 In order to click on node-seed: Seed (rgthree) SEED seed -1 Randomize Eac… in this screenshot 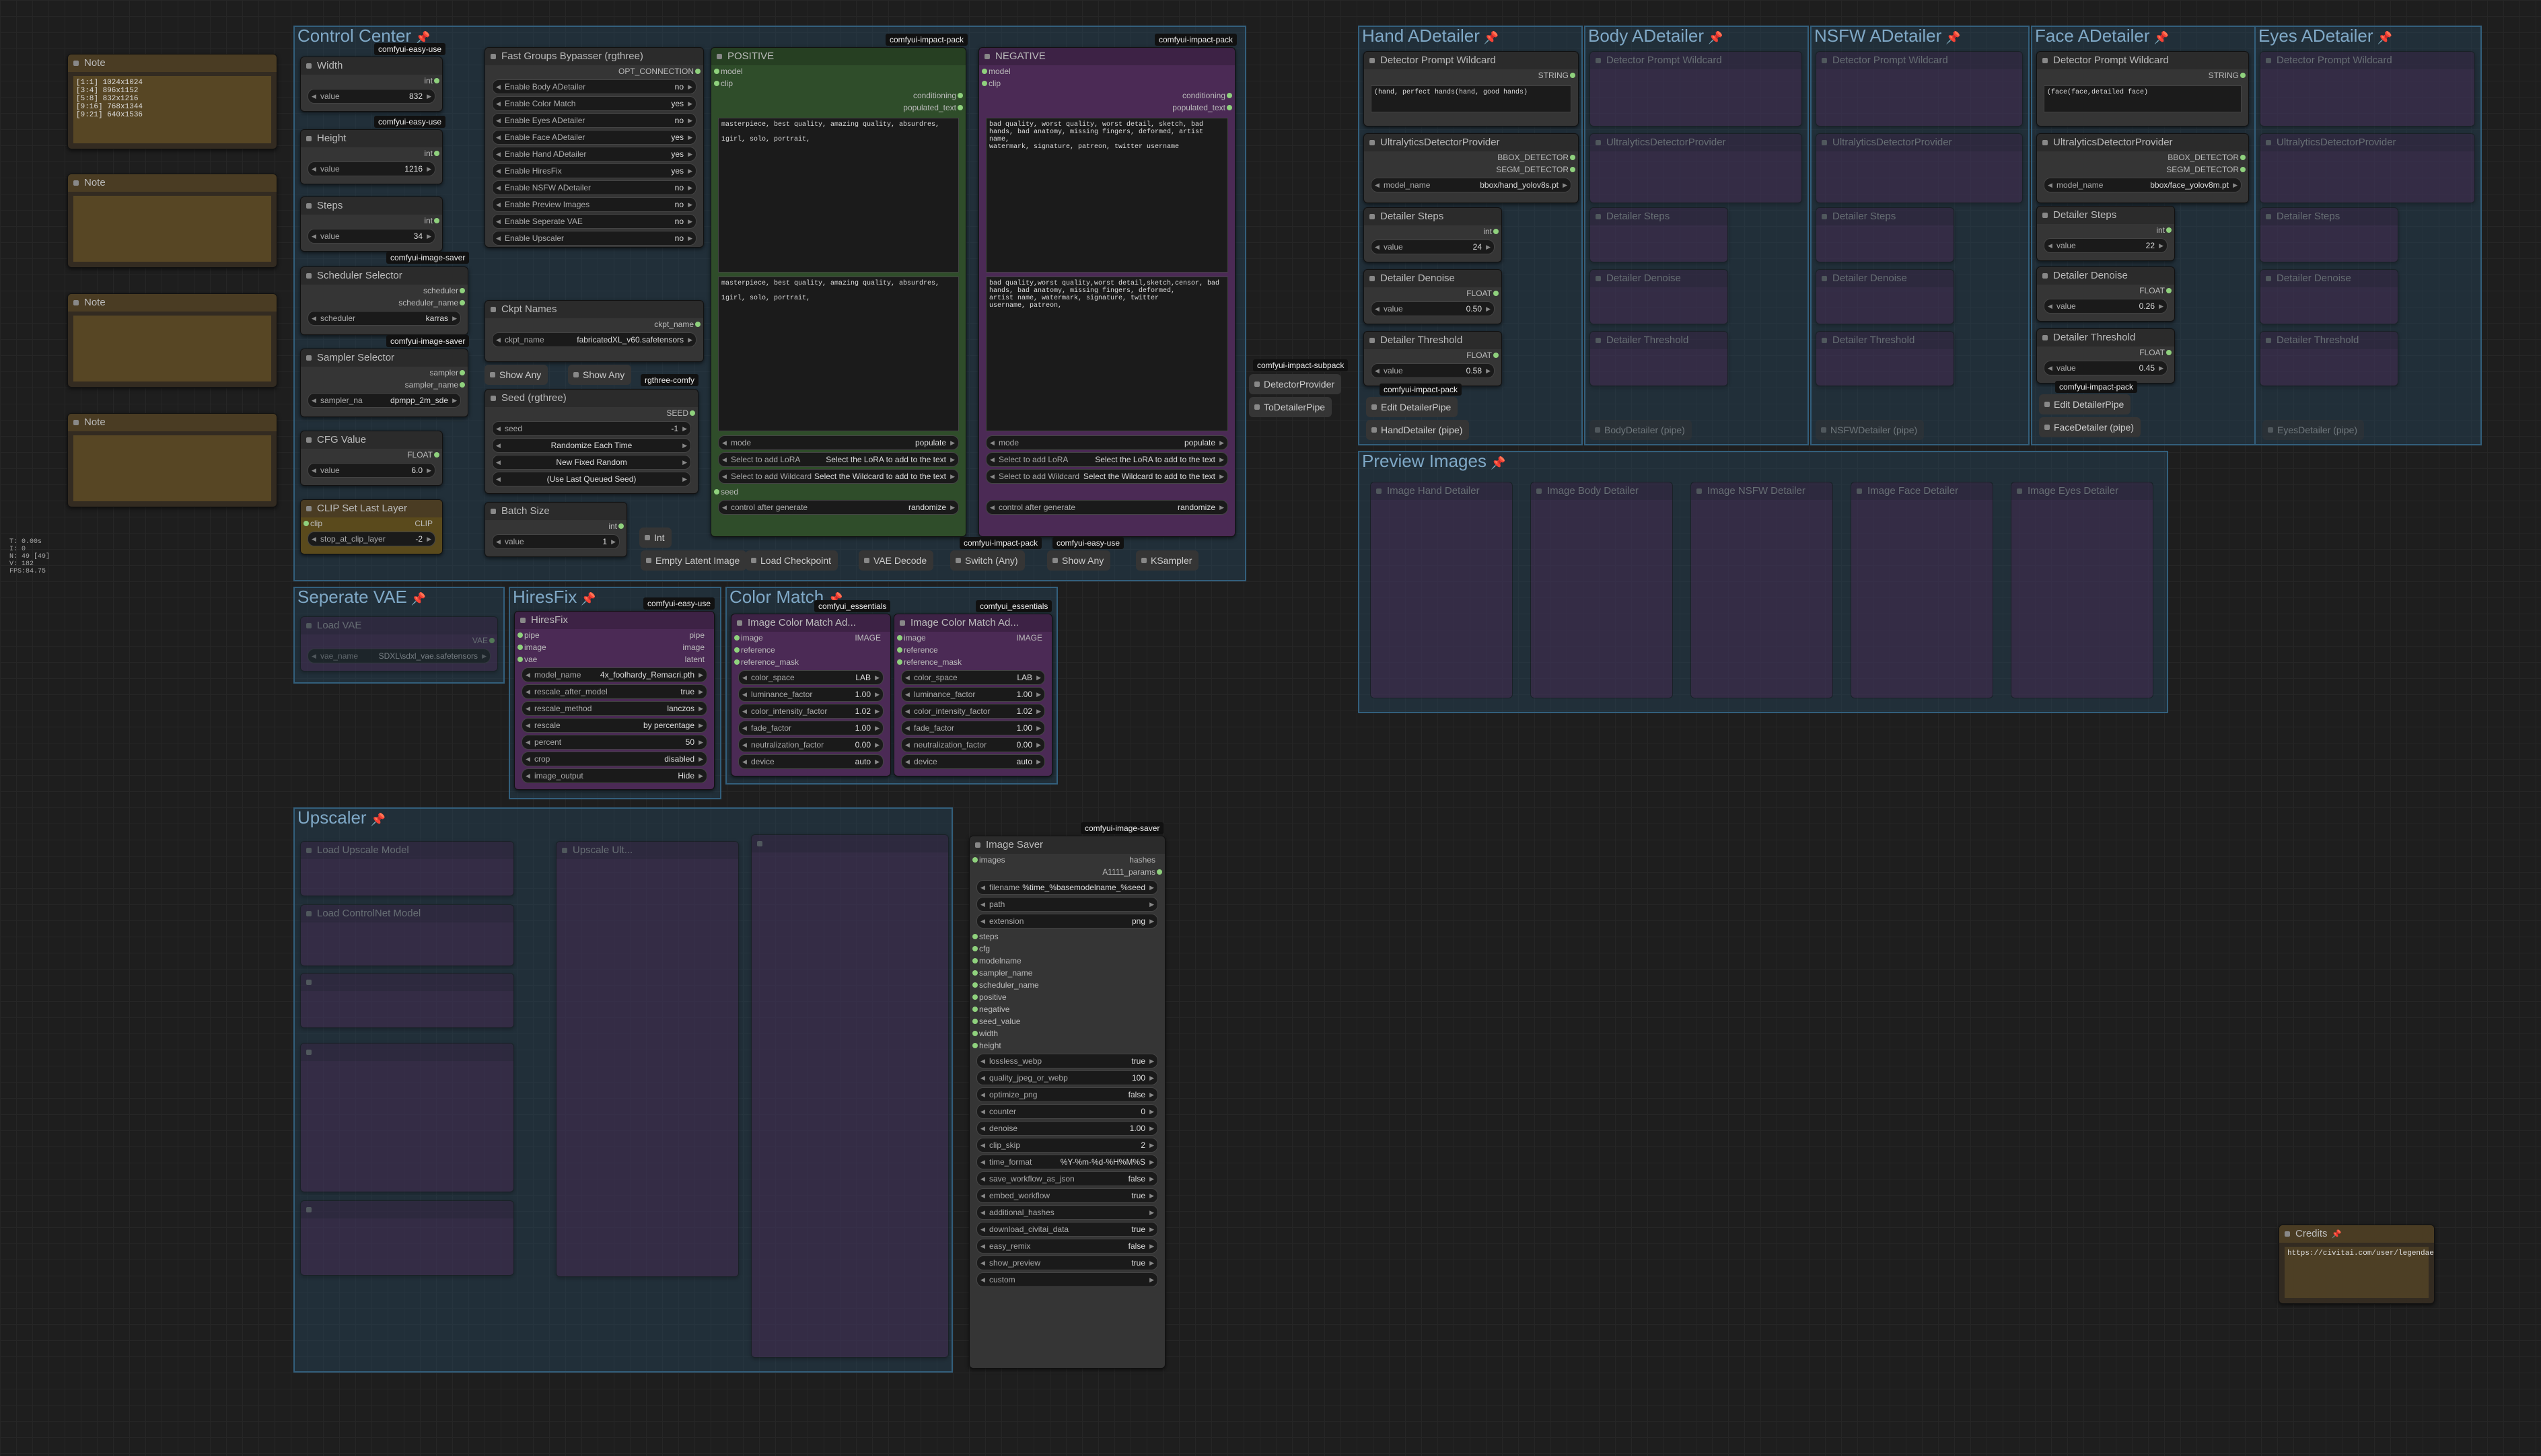, I will do `click(592, 441)`.